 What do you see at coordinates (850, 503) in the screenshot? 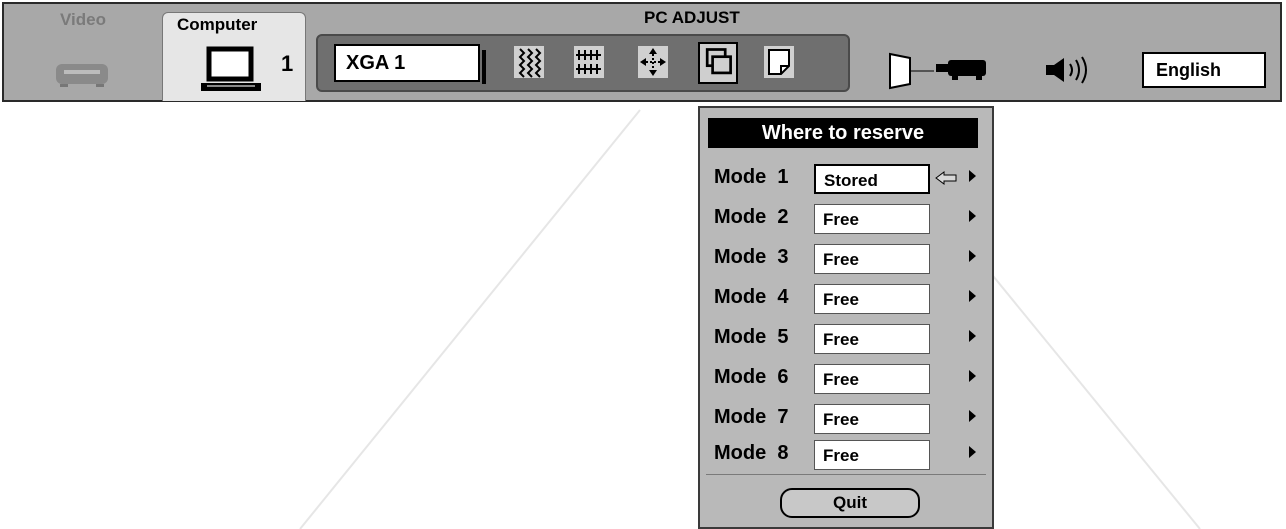
I see `quit-button: Quit` at bounding box center [850, 503].